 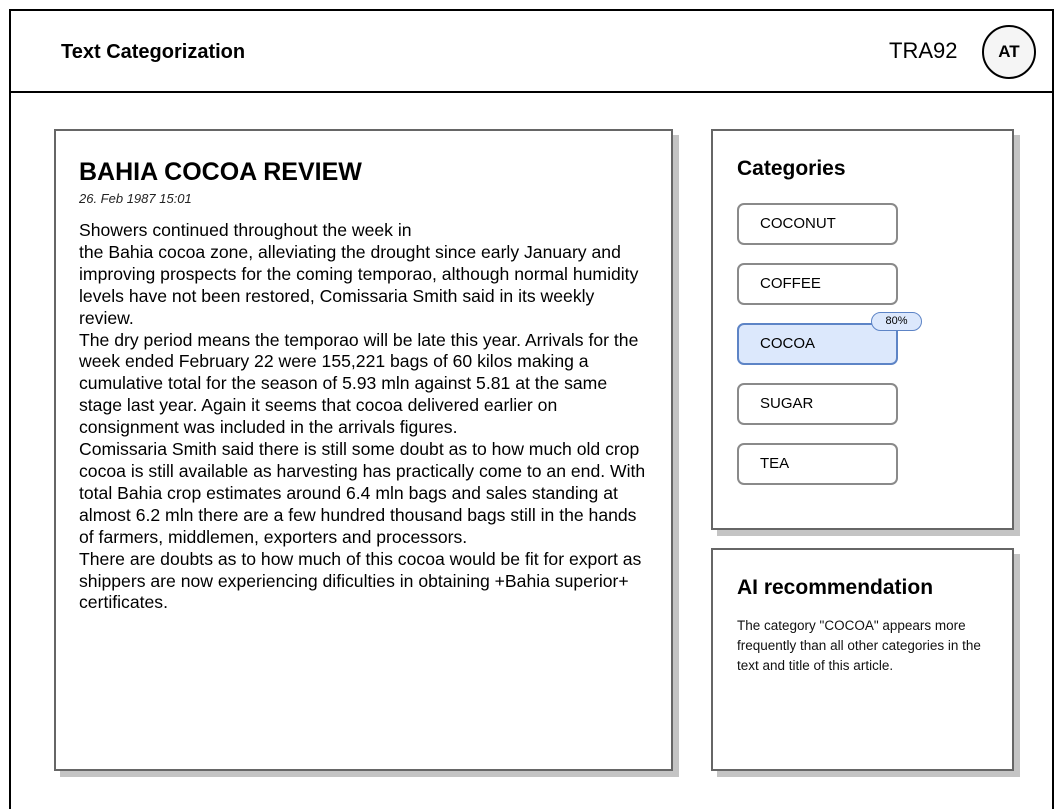 I want to click on category-button-coffee: COFFEE, so click(x=817, y=284).